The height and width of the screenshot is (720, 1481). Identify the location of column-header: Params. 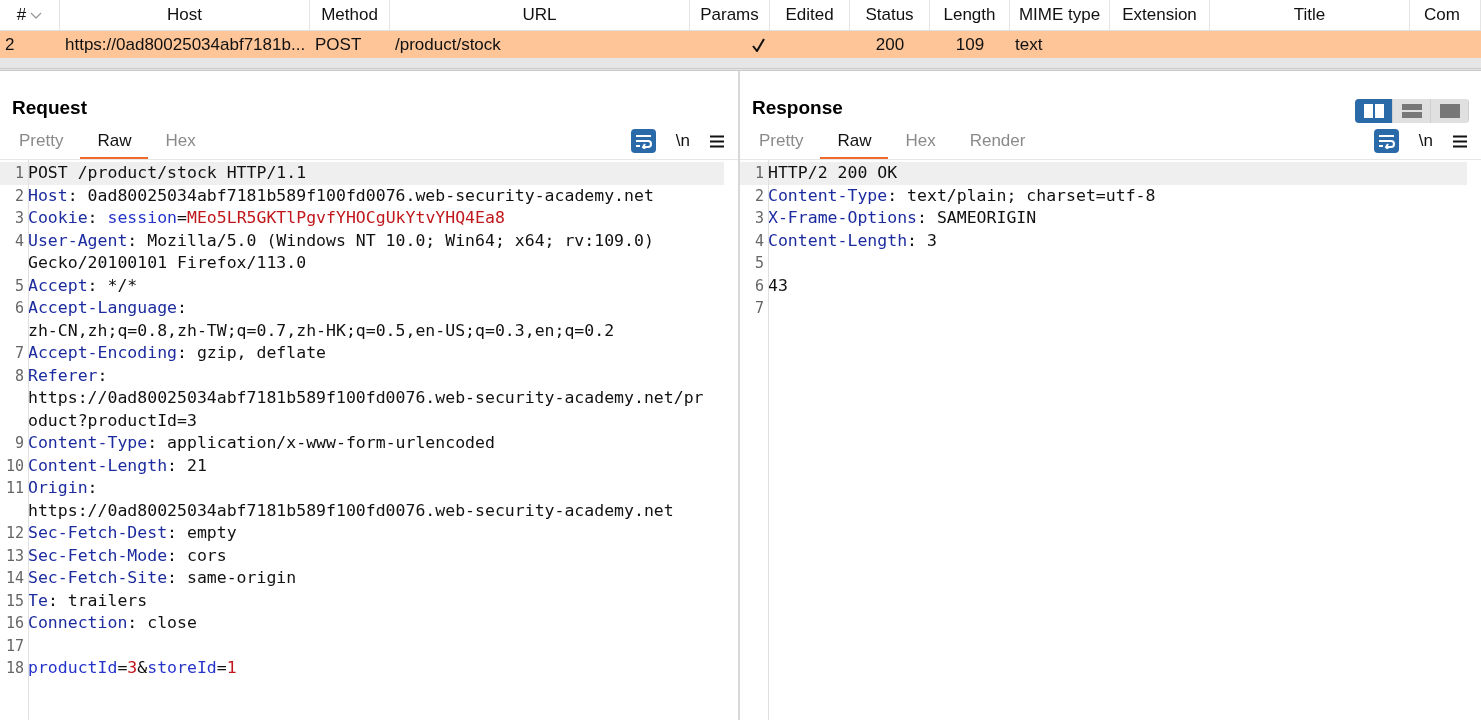
(730, 15).